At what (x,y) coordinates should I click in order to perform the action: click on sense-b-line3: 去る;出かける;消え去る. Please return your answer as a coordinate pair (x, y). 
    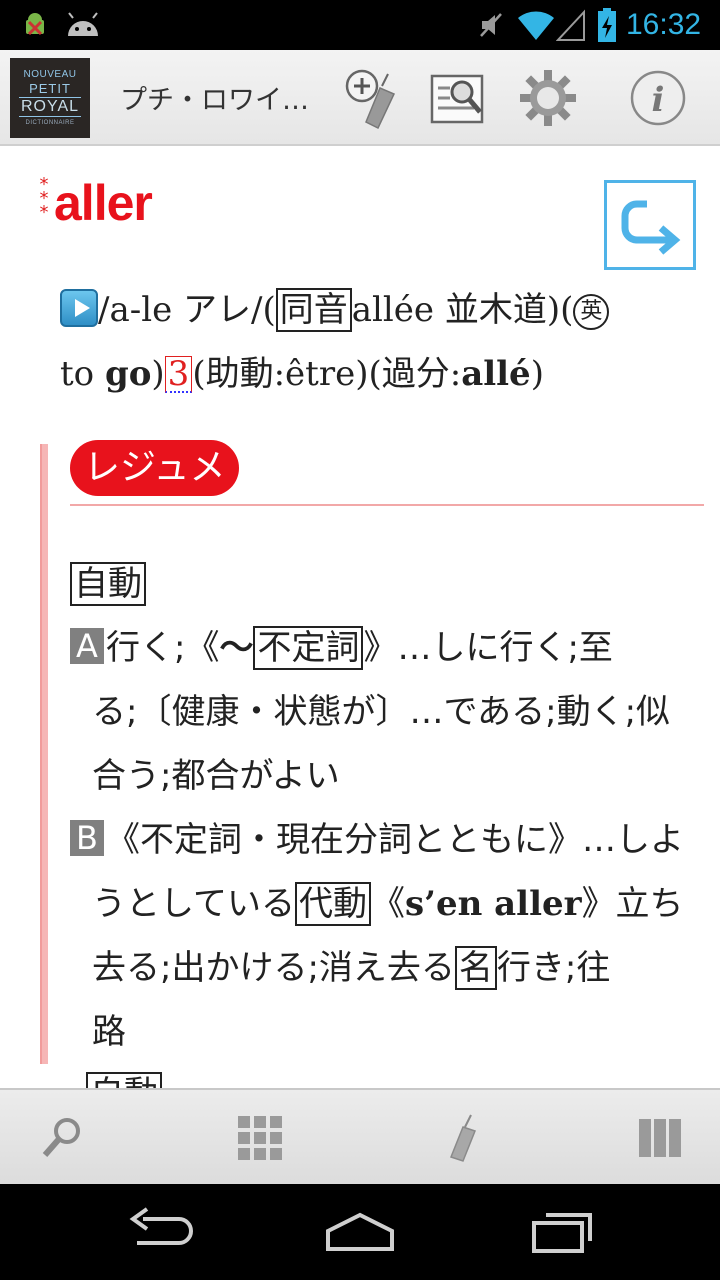
    Looking at the image, I should click on (273, 968).